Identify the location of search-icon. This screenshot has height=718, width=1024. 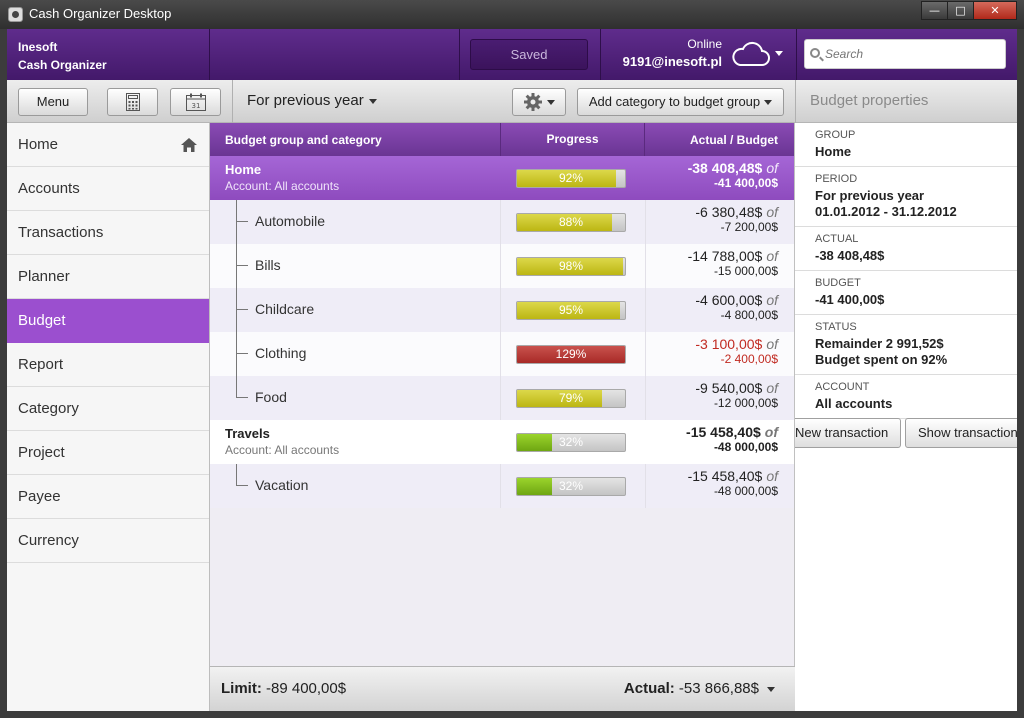
(815, 53).